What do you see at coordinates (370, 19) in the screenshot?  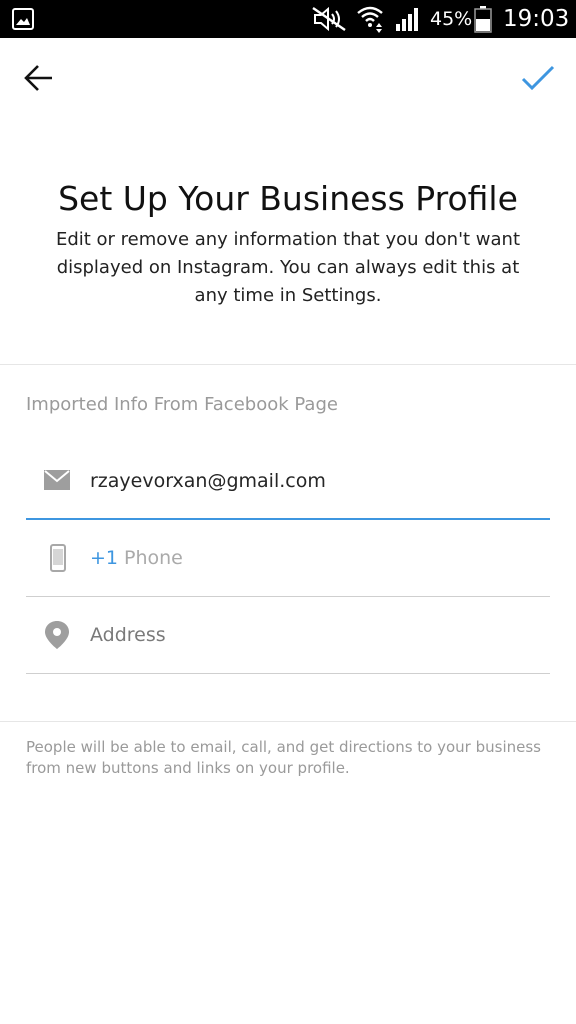 I see `wifi-icon` at bounding box center [370, 19].